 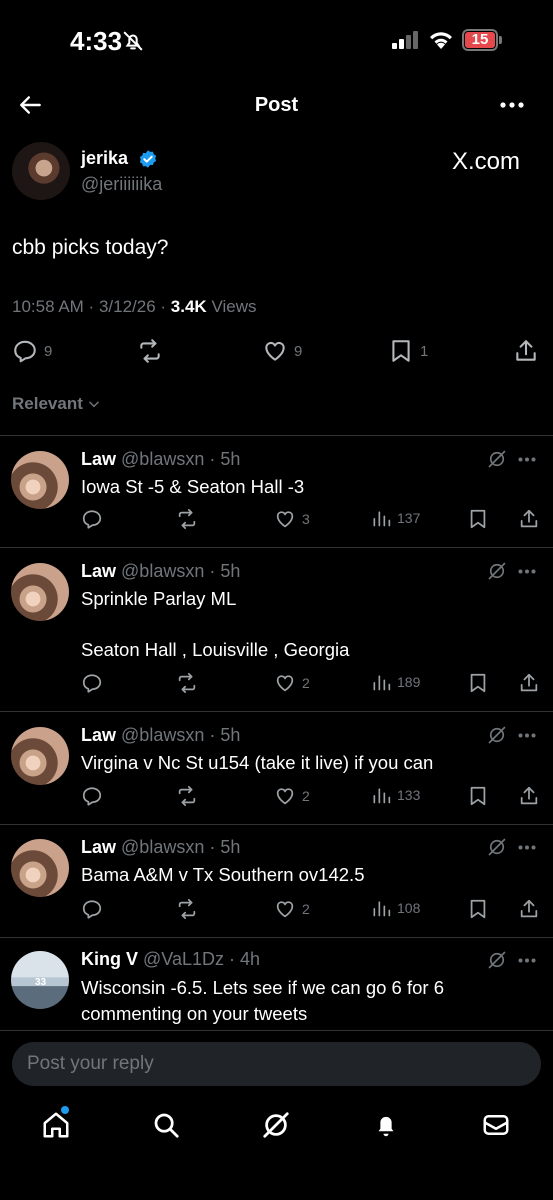 I want to click on reply-text-line1: Sprinkle Parlay ML, so click(x=159, y=598).